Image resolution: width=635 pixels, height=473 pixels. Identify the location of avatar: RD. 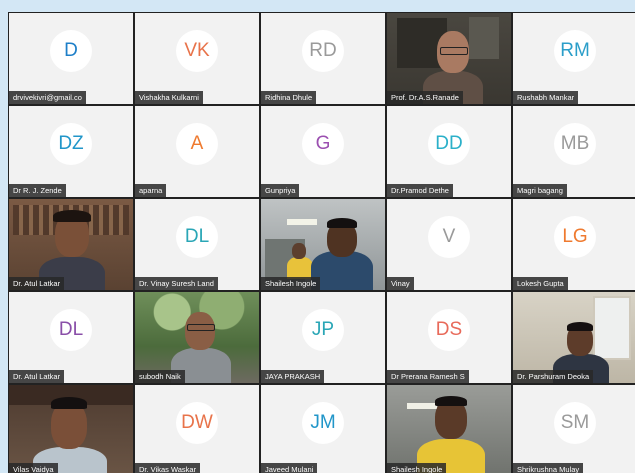
(323, 51).